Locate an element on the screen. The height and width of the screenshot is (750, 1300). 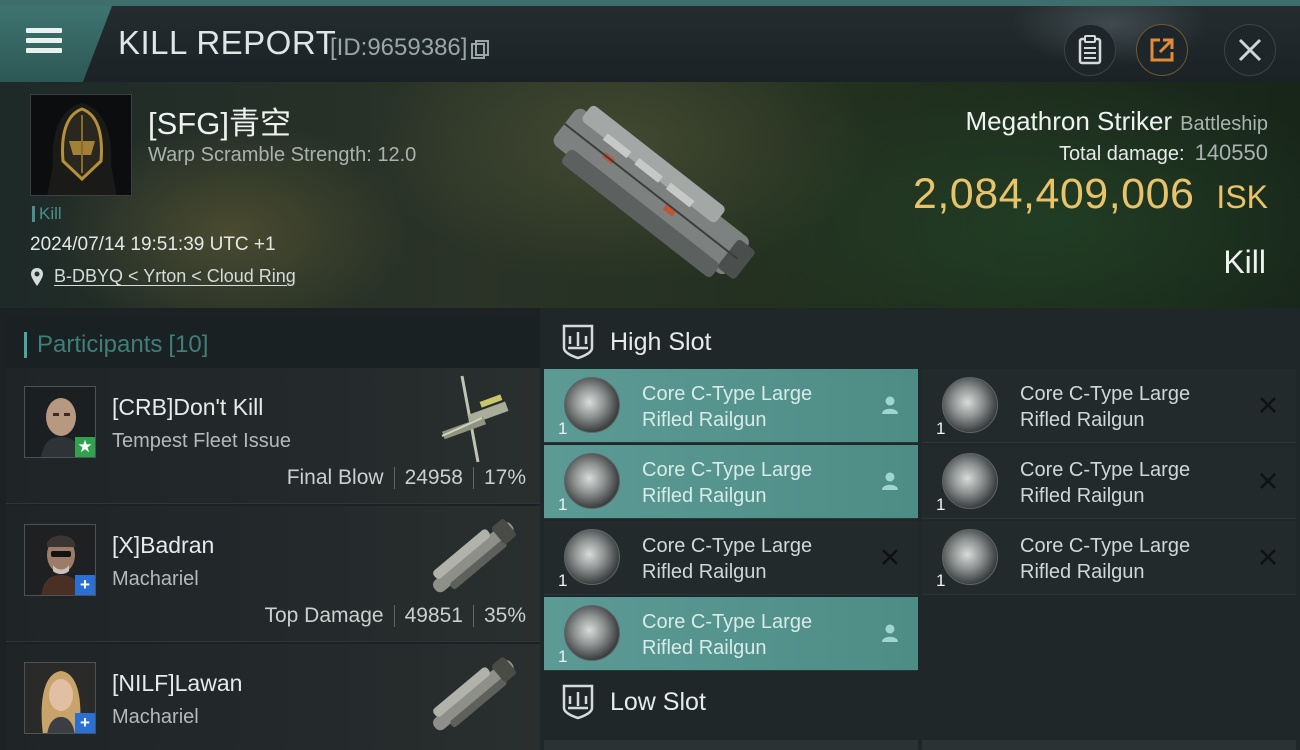
menu-tab is located at coordinates (56, 44).